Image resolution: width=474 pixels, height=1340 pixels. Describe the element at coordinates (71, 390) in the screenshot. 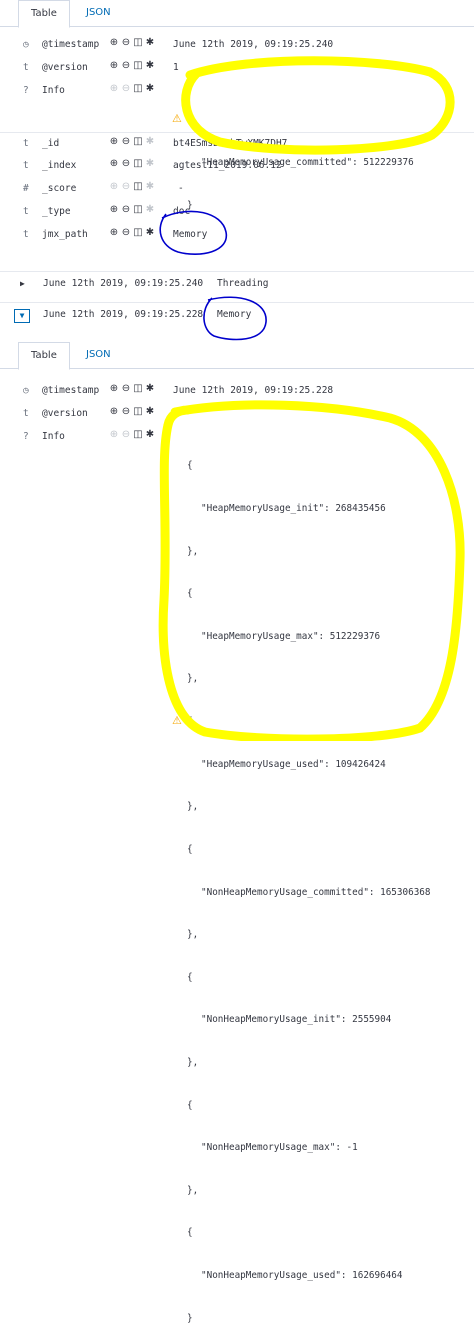

I see `field-name: @timestamp` at that location.